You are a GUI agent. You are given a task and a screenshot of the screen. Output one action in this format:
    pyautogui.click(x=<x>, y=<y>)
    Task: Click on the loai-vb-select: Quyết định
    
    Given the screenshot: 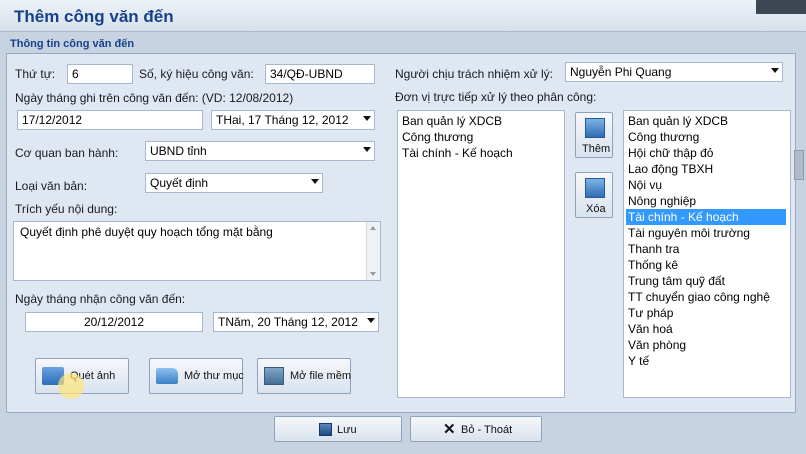 What is the action you would take?
    pyautogui.click(x=234, y=183)
    